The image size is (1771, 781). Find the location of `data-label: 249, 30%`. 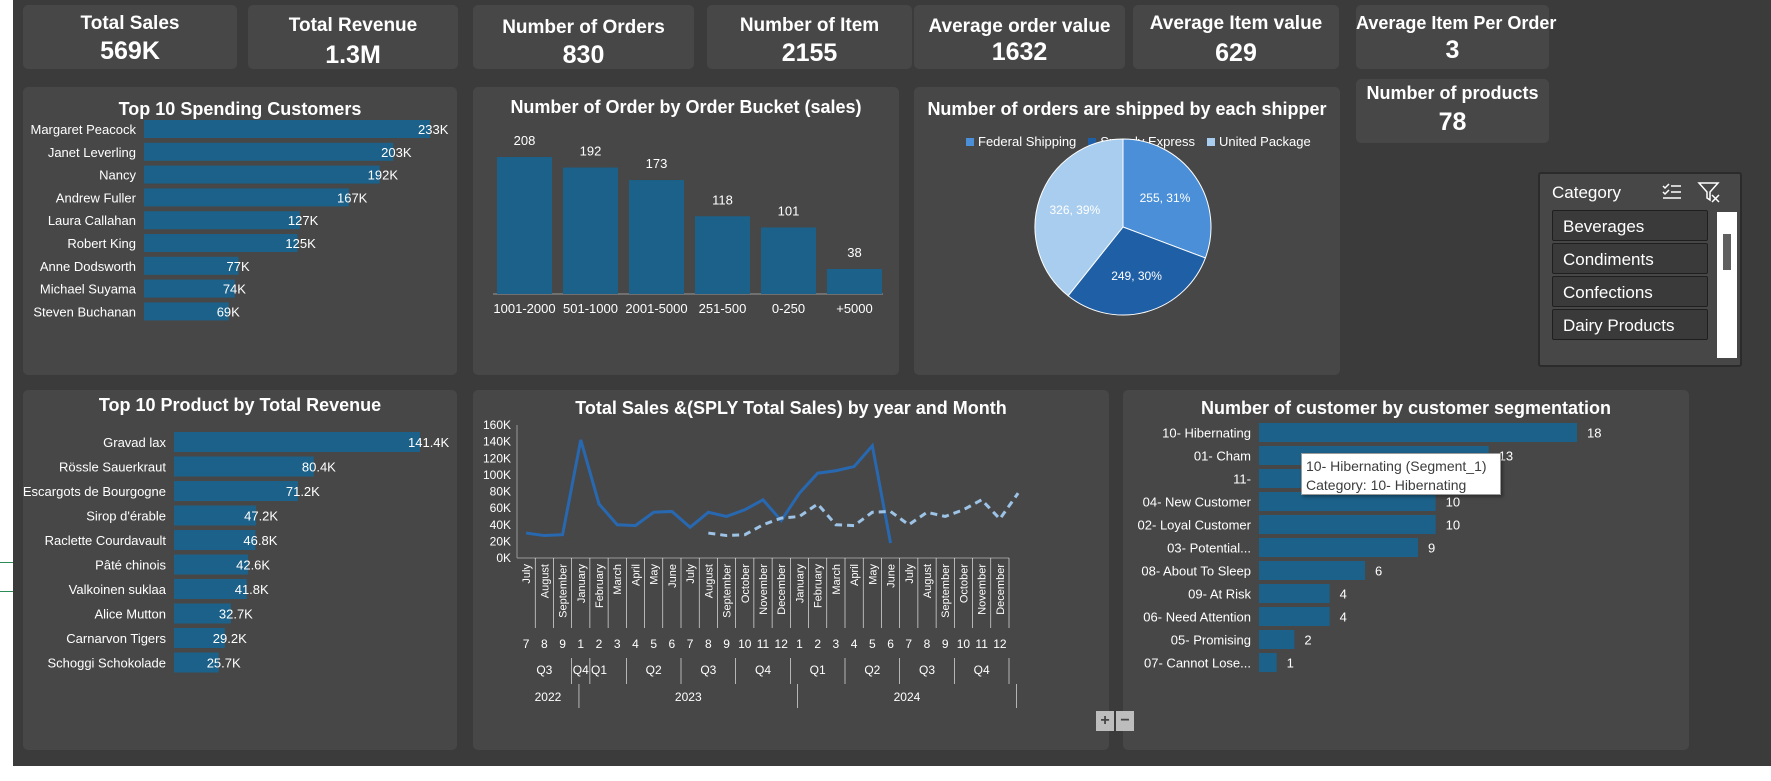

data-label: 249, 30% is located at coordinates (1136, 276).